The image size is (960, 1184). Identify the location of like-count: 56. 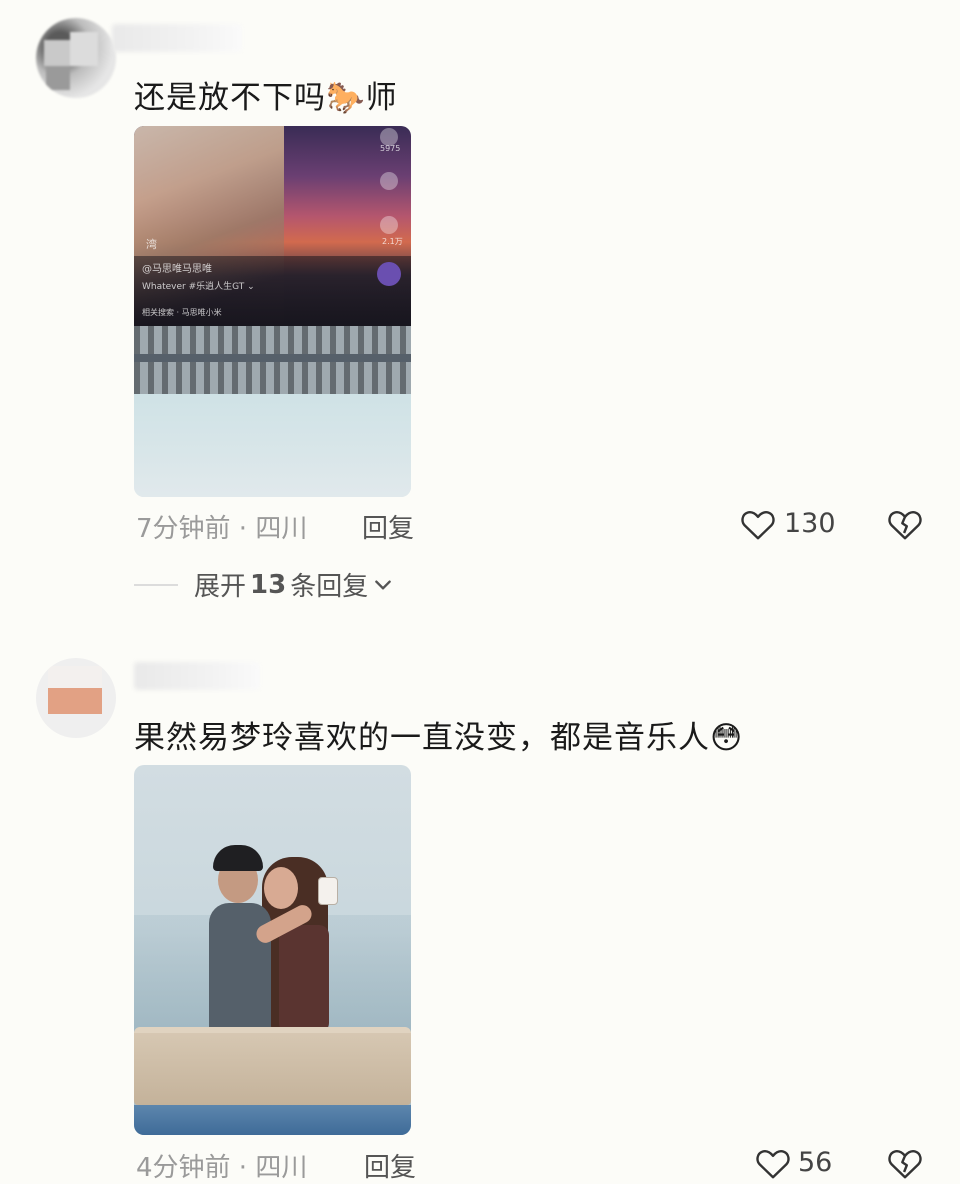
(815, 1162).